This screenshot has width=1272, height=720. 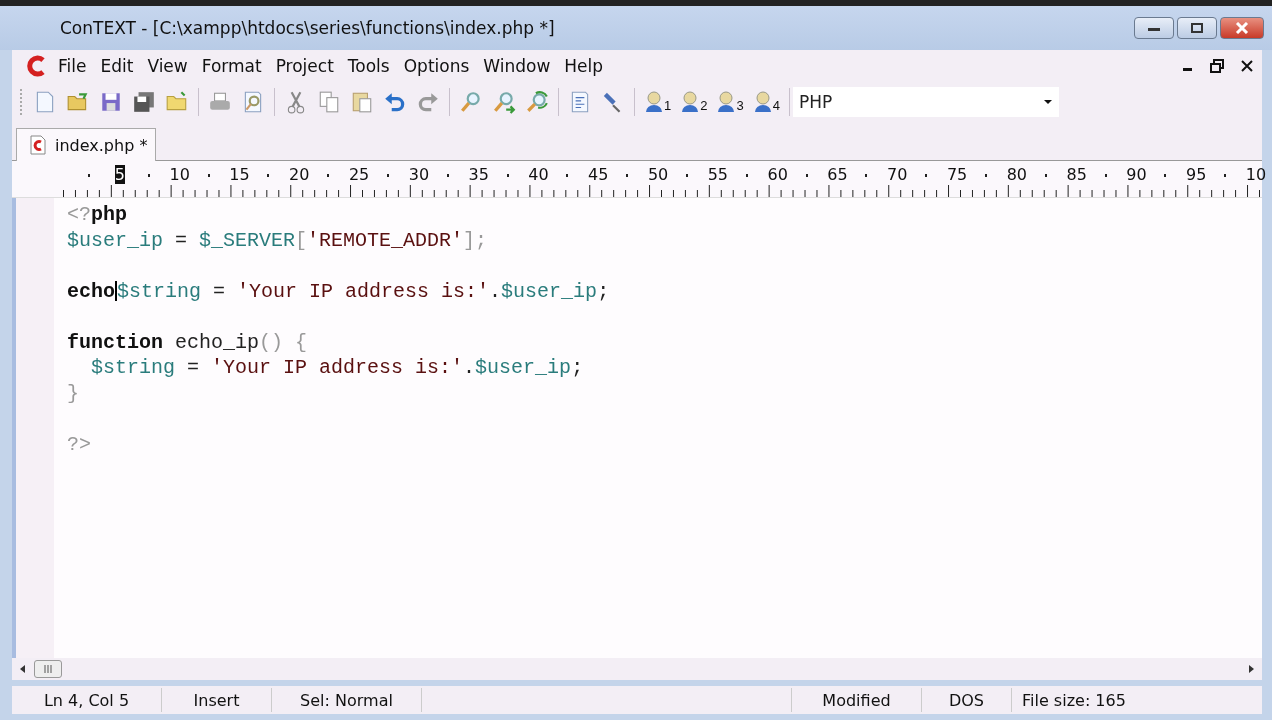 What do you see at coordinates (79, 444) in the screenshot?
I see `code-token: ?>` at bounding box center [79, 444].